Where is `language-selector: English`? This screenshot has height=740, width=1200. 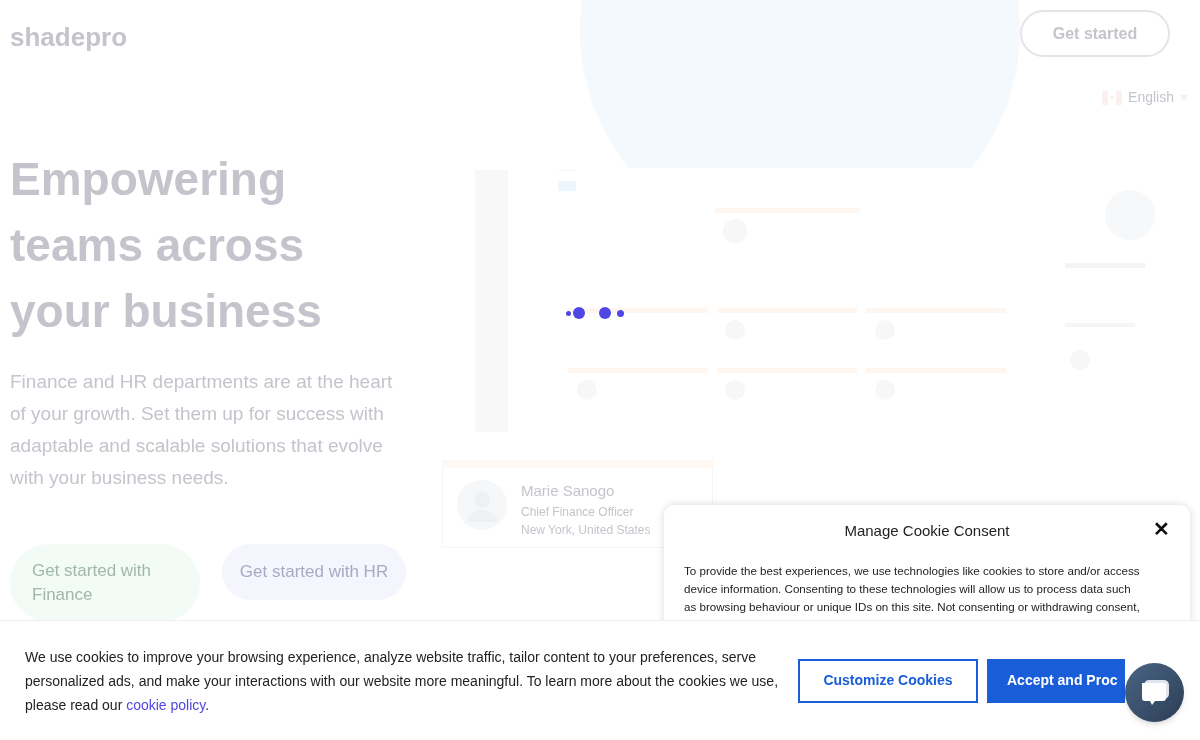 language-selector: English is located at coordinates (1151, 97).